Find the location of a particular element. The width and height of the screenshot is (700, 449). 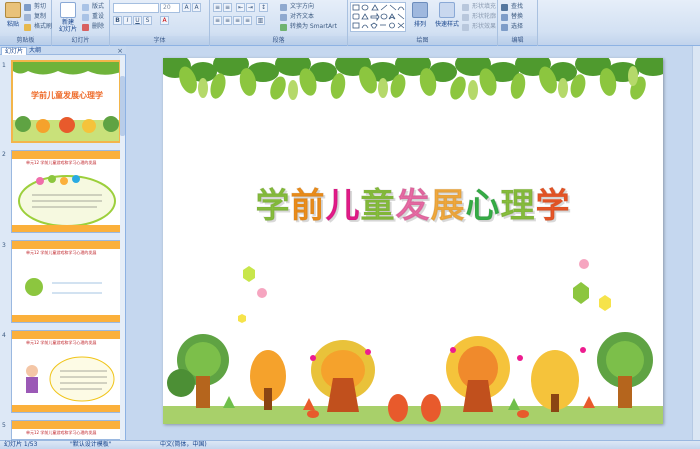

font-color-icon: A is located at coordinates (164, 20).